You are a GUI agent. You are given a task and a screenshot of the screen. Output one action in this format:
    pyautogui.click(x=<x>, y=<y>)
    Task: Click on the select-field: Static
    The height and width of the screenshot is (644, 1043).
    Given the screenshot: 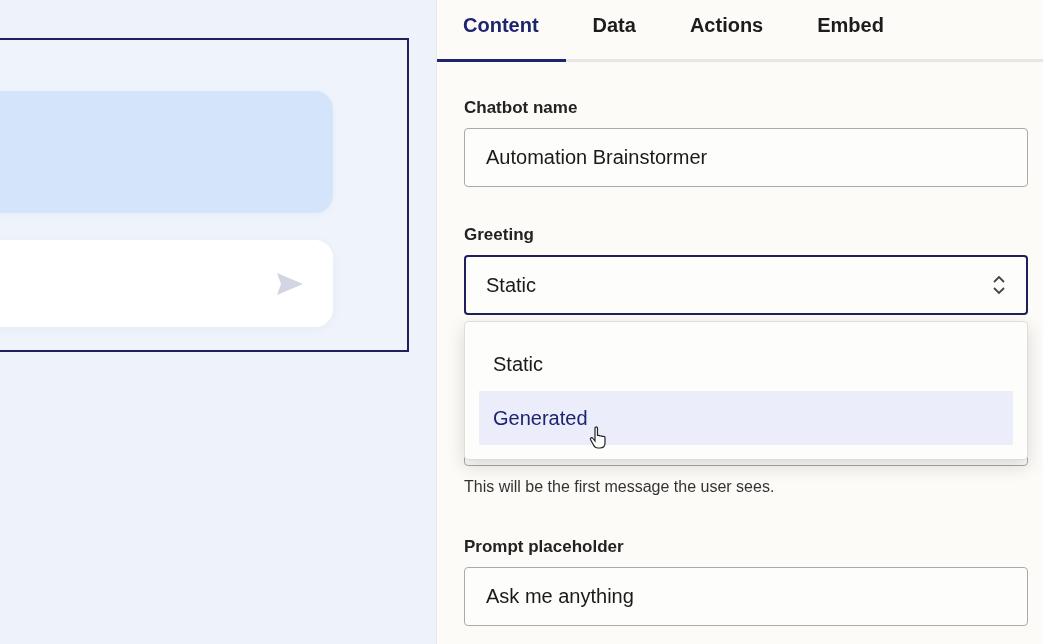 What is the action you would take?
    pyautogui.click(x=746, y=285)
    